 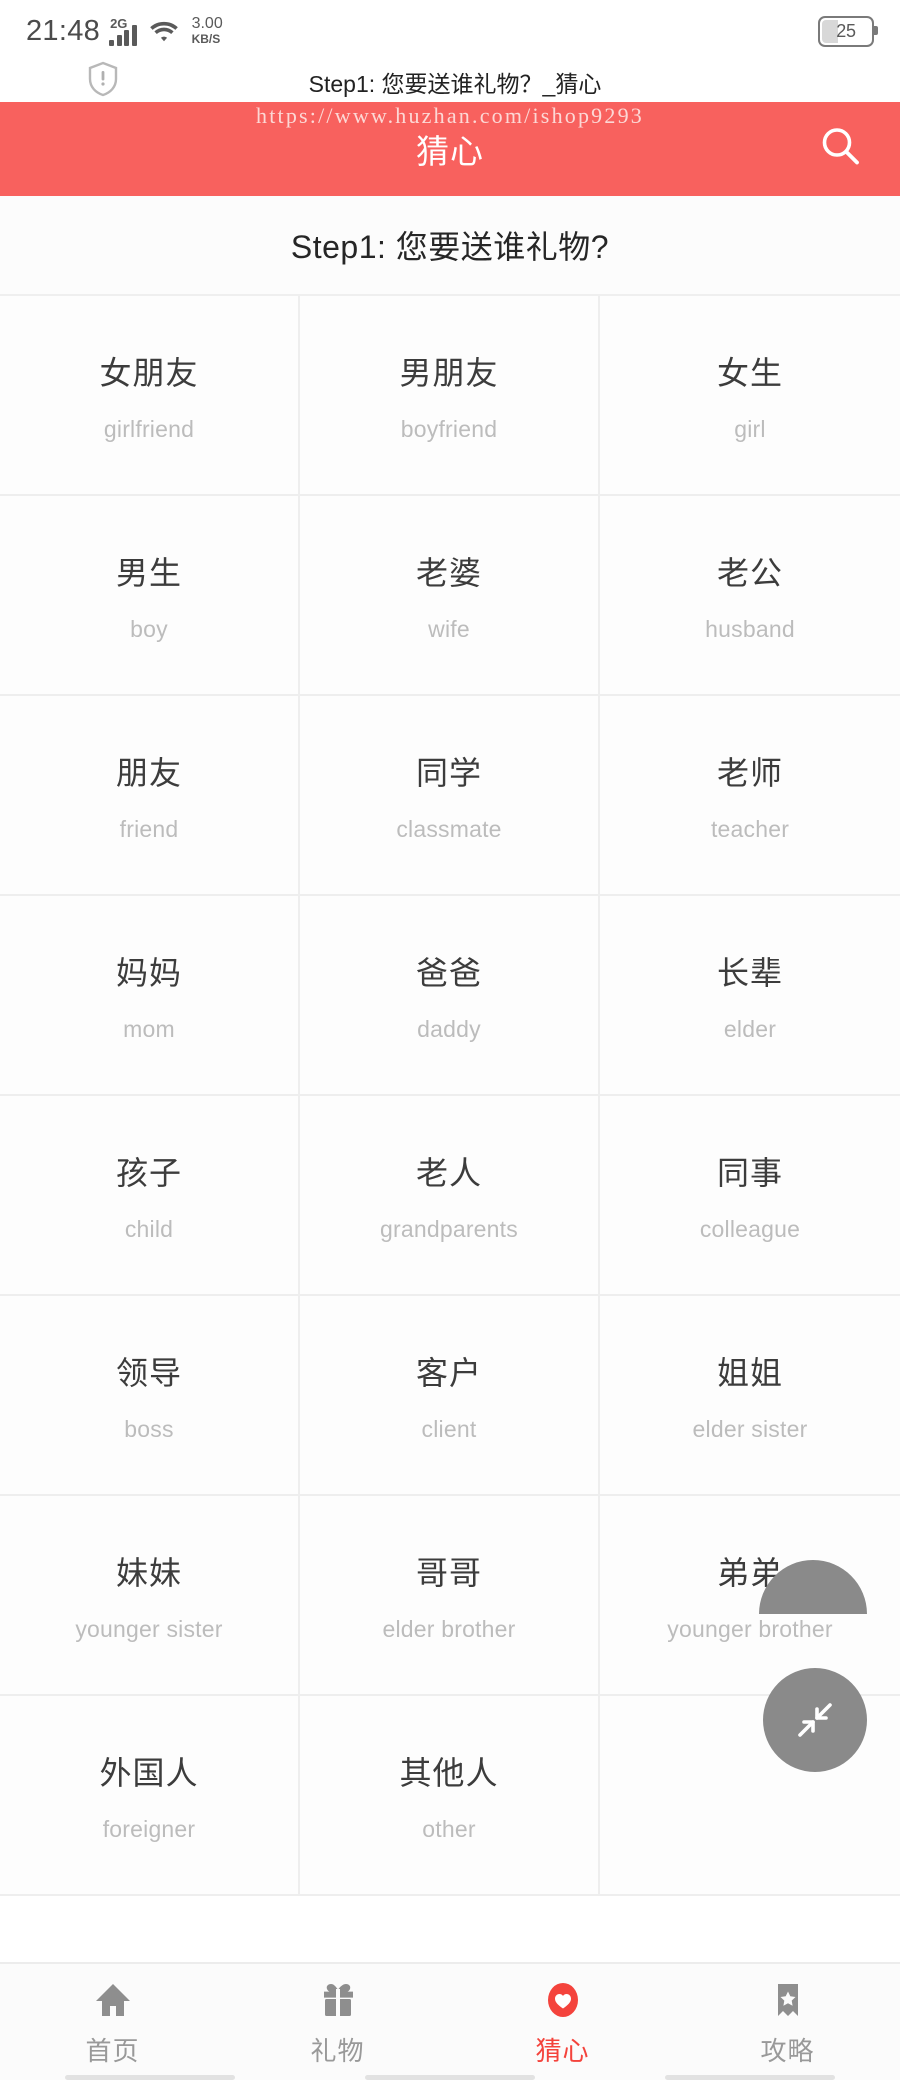 I want to click on recipient-label-cn: 老公, so click(x=749, y=572).